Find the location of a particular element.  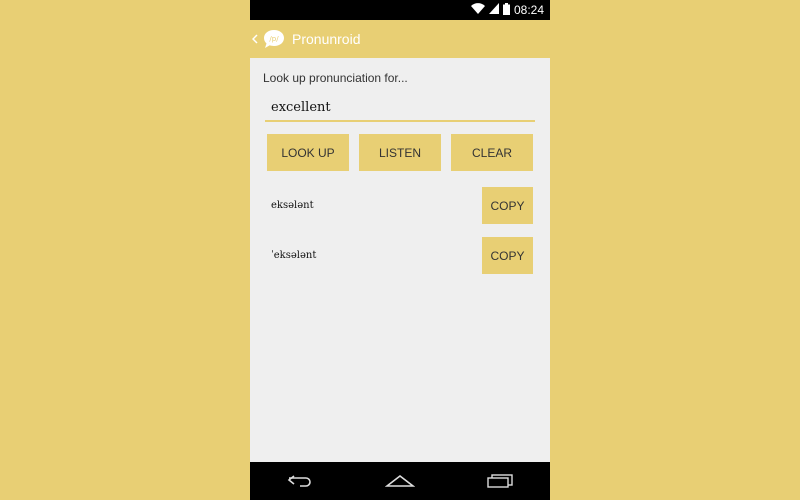

listen-button: LISTEN is located at coordinates (400, 152).